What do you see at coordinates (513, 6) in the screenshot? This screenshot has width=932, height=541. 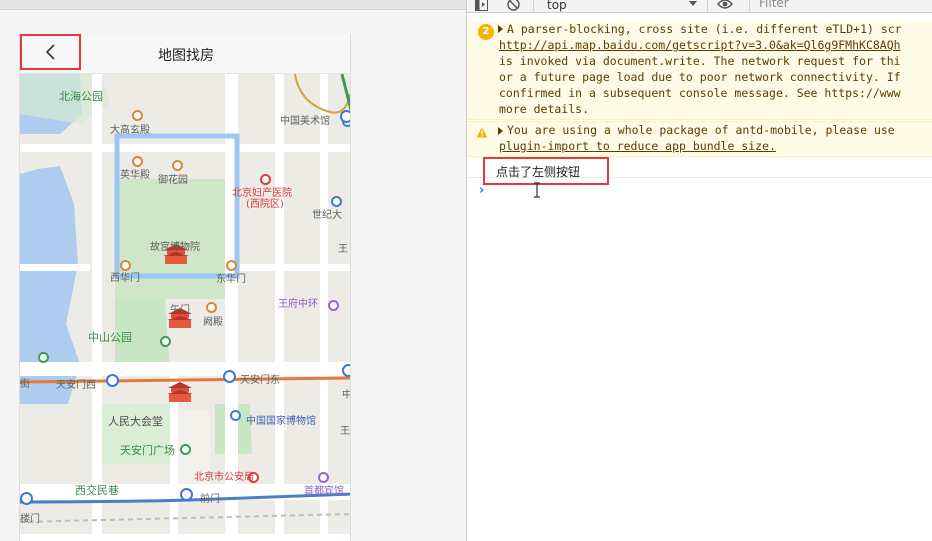 I see `clear-icon` at bounding box center [513, 6].